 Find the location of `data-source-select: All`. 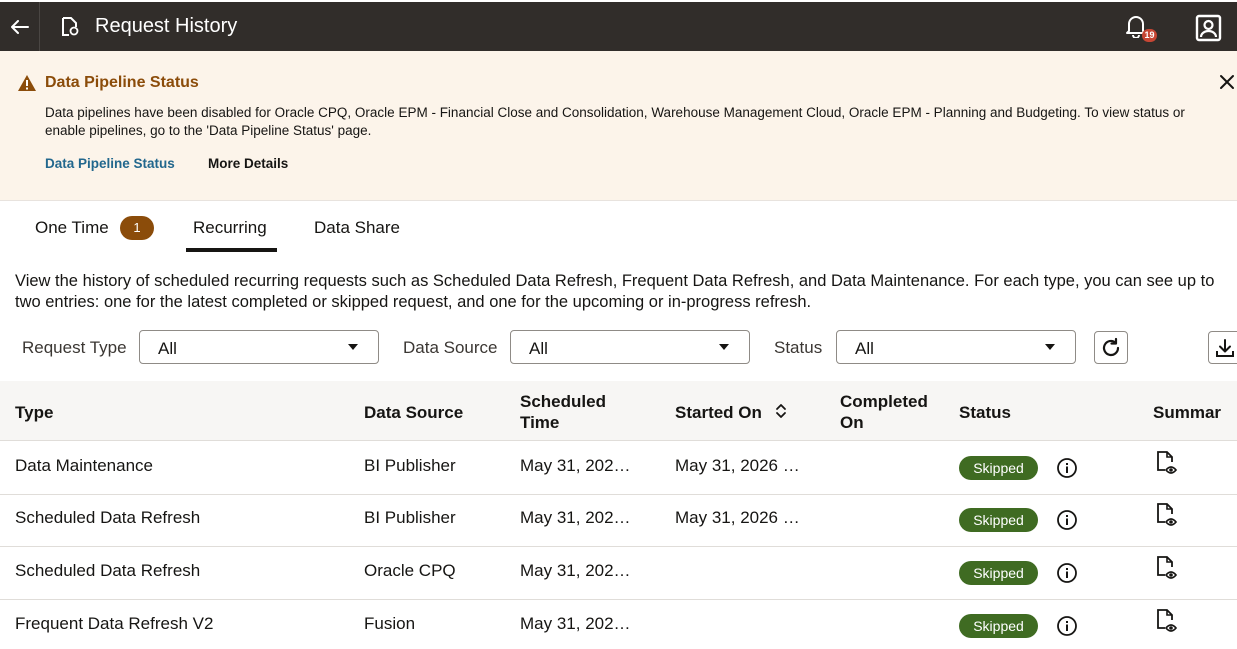

data-source-select: All is located at coordinates (630, 347).